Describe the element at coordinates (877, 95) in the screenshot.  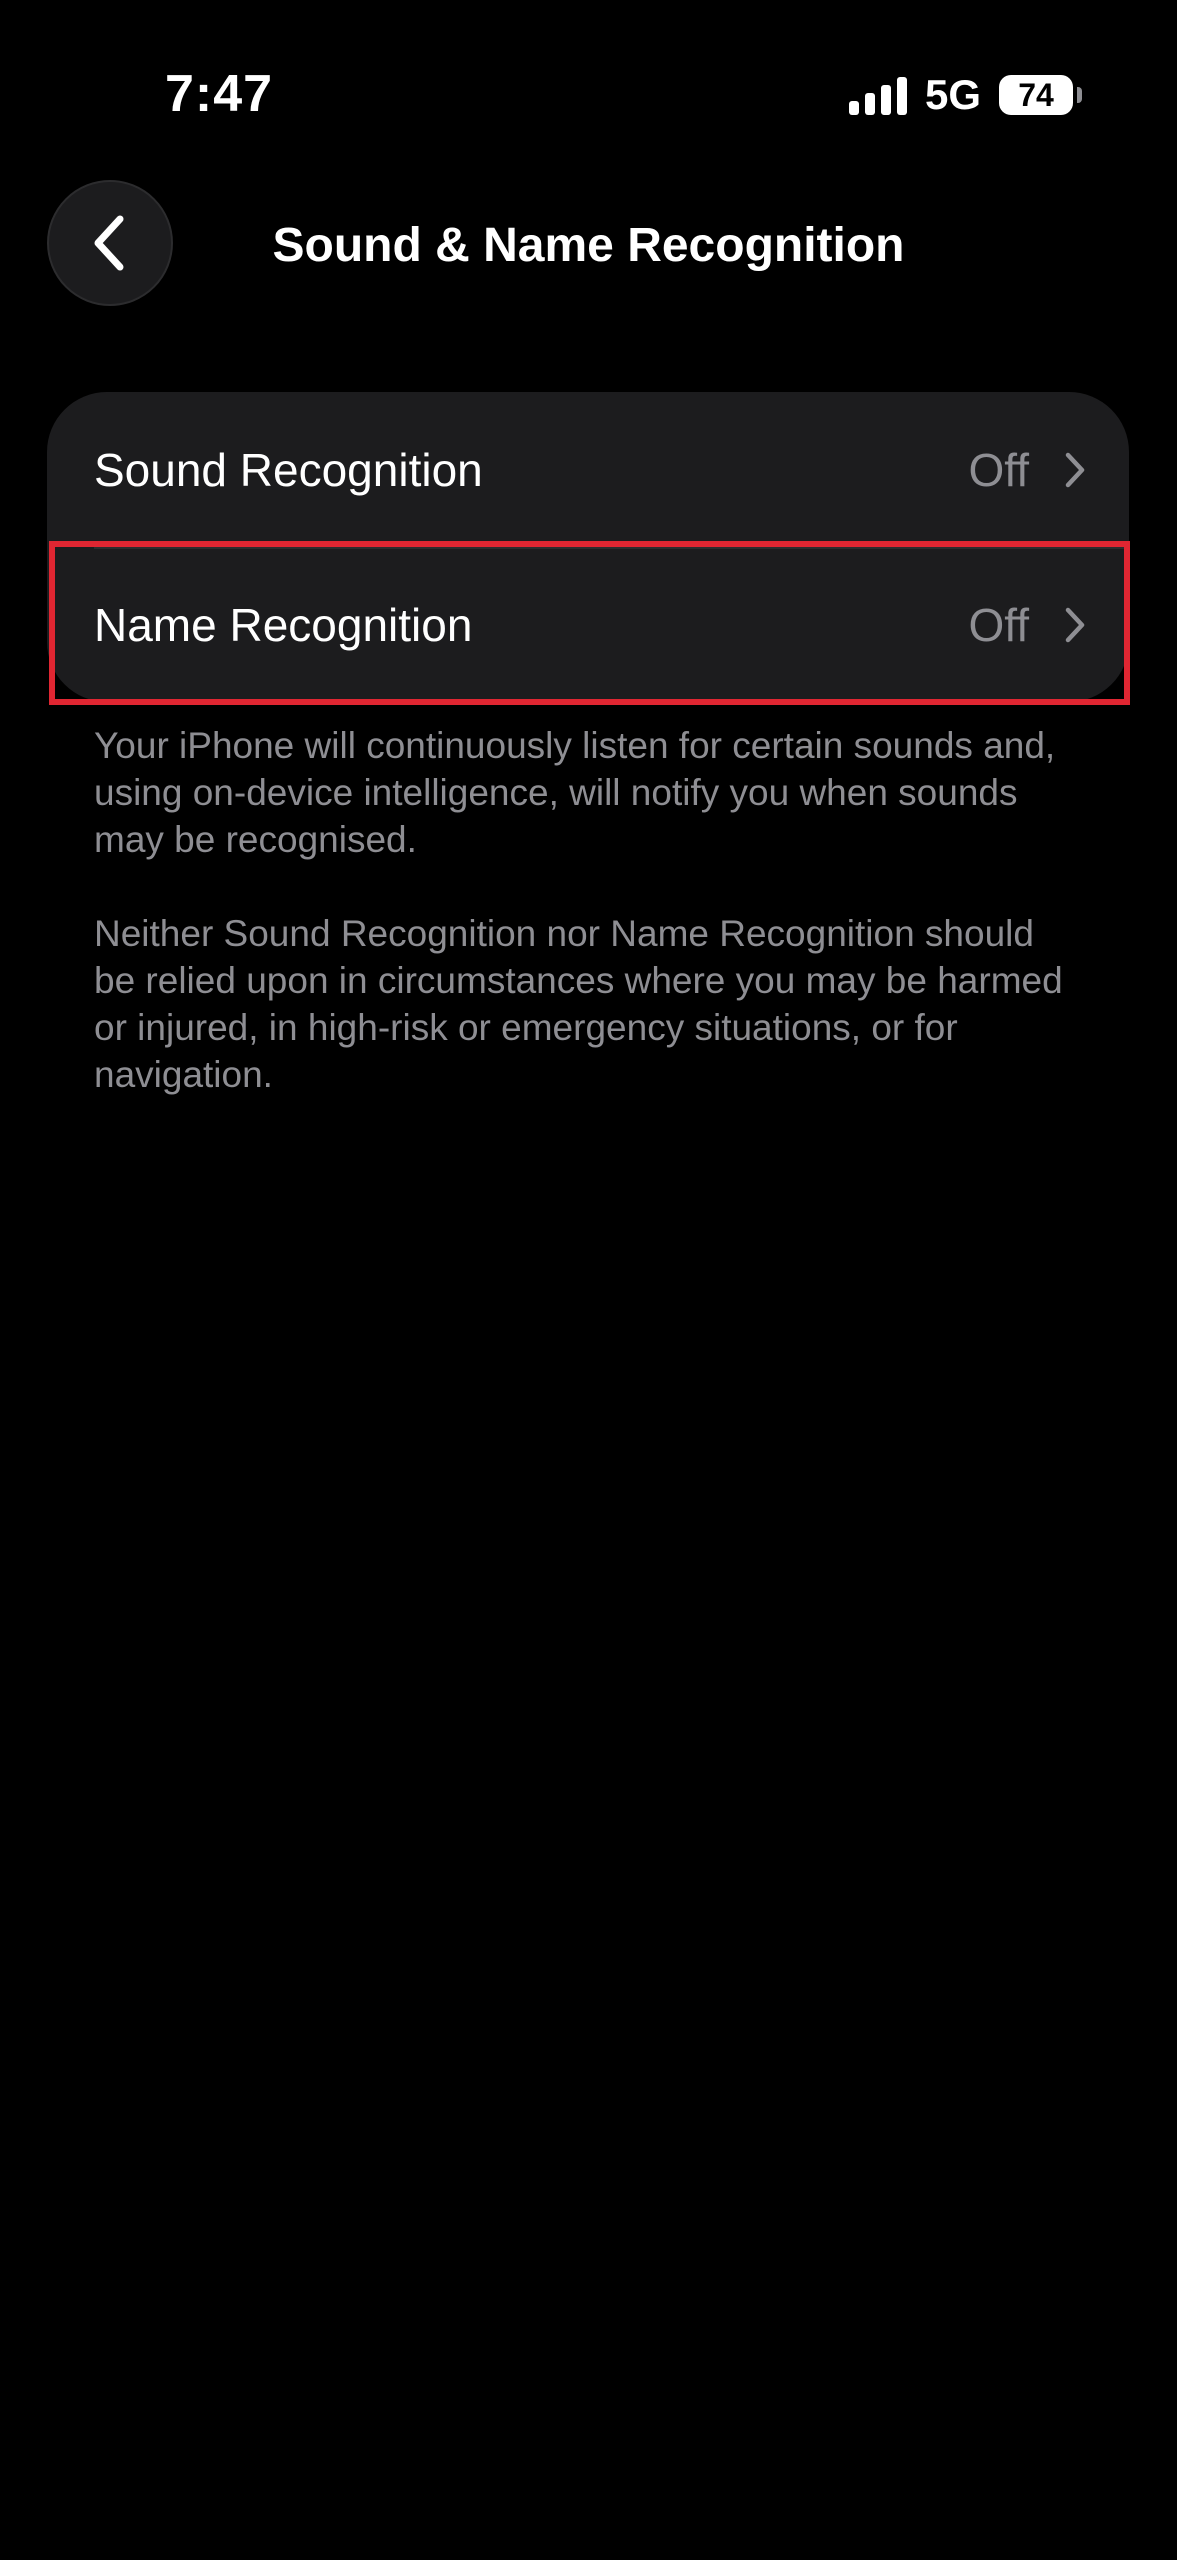
I see `signal-icon` at that location.